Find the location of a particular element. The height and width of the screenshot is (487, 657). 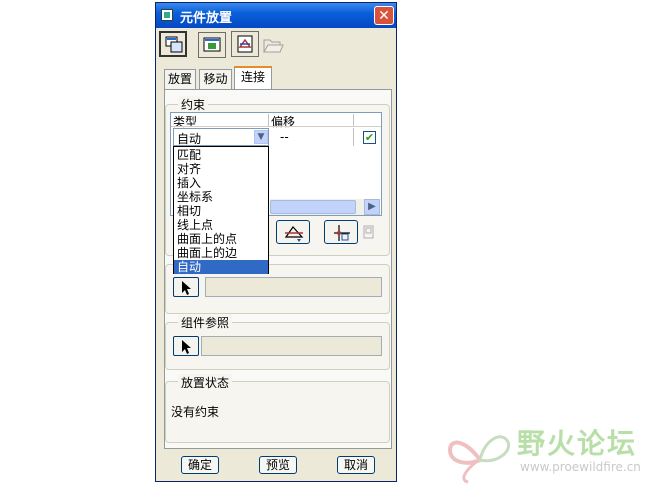

dropdown-option: 曲面上的点 is located at coordinates (221, 239).